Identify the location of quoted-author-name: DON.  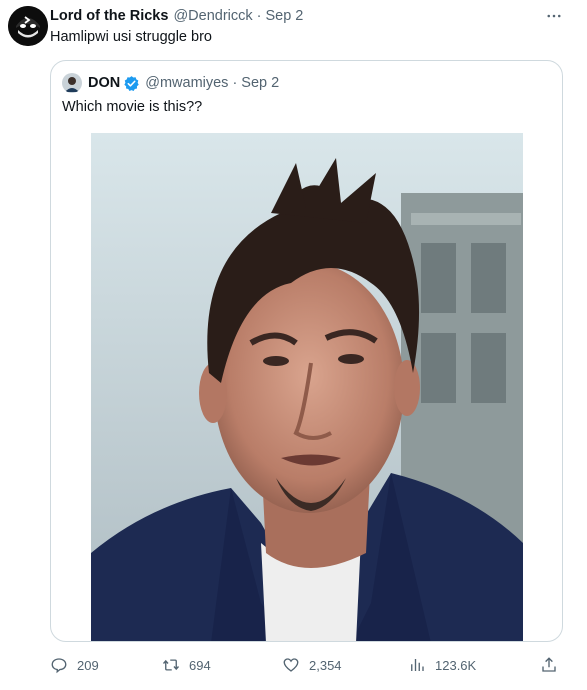
(104, 83).